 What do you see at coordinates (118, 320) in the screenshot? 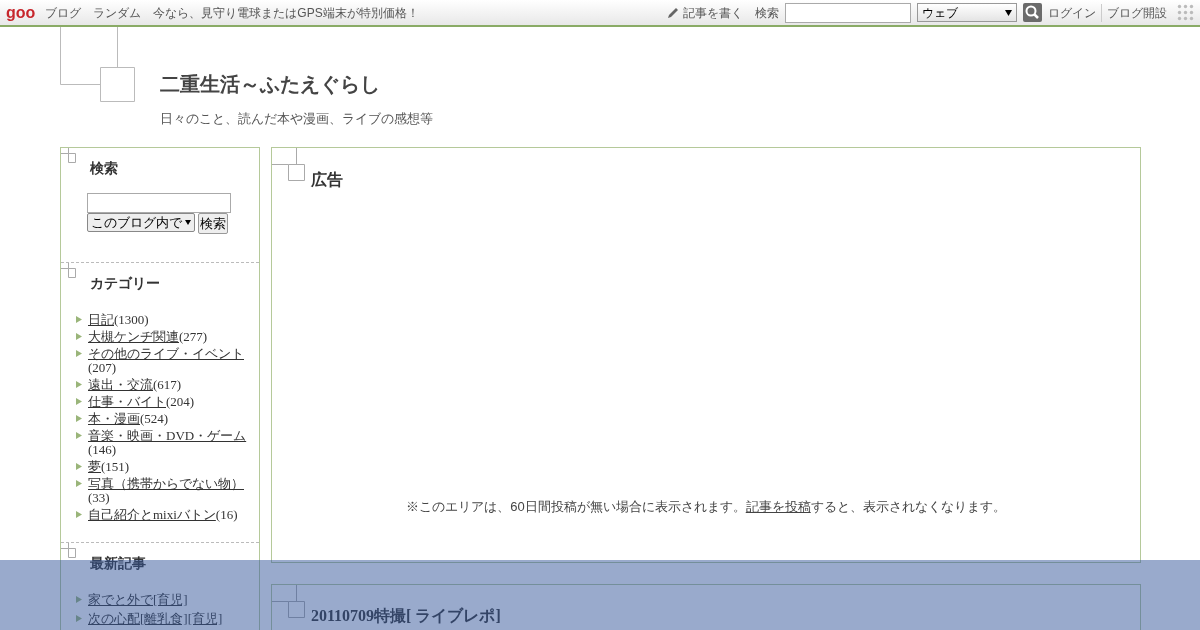
I see `category-link: 日記(1300)` at bounding box center [118, 320].